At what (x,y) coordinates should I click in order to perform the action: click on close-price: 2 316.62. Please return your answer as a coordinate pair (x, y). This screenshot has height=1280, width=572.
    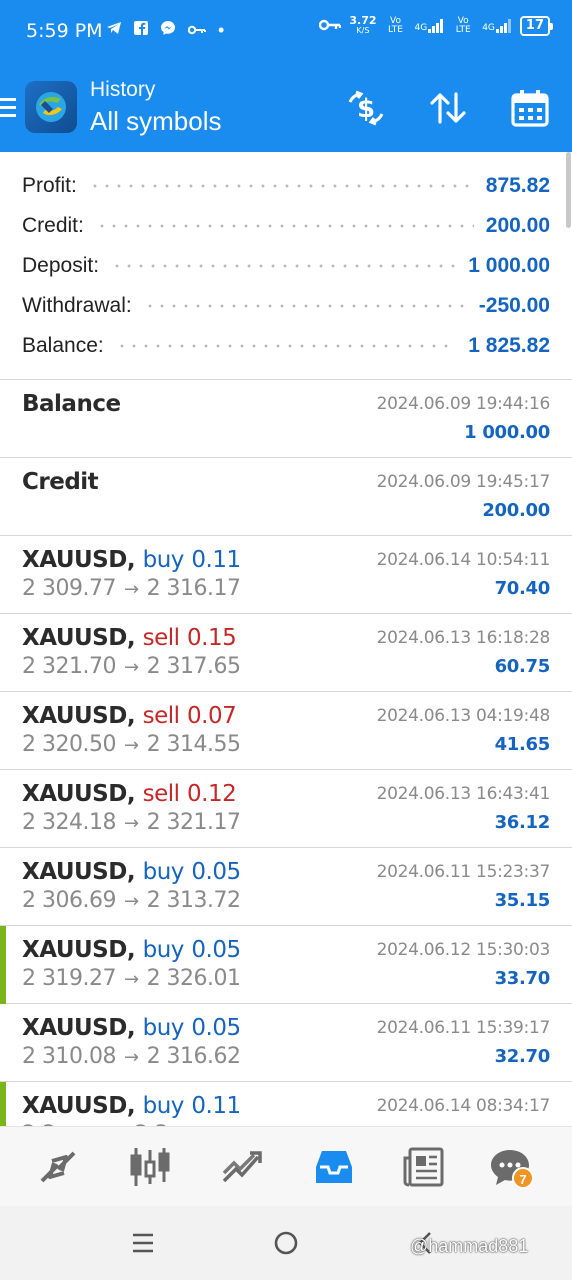
    Looking at the image, I should click on (193, 1056).